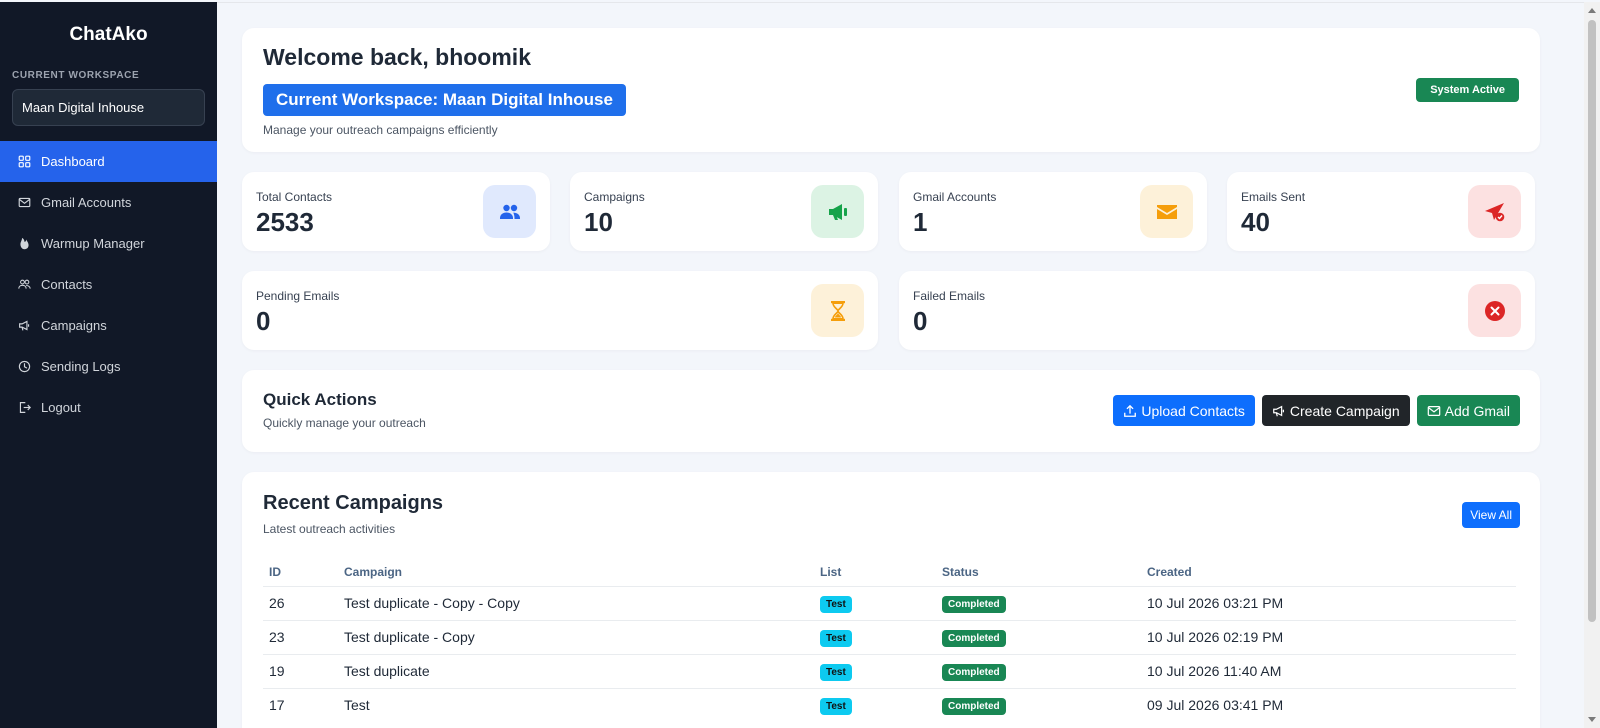  What do you see at coordinates (598, 222) in the screenshot?
I see `stat-value: 10` at bounding box center [598, 222].